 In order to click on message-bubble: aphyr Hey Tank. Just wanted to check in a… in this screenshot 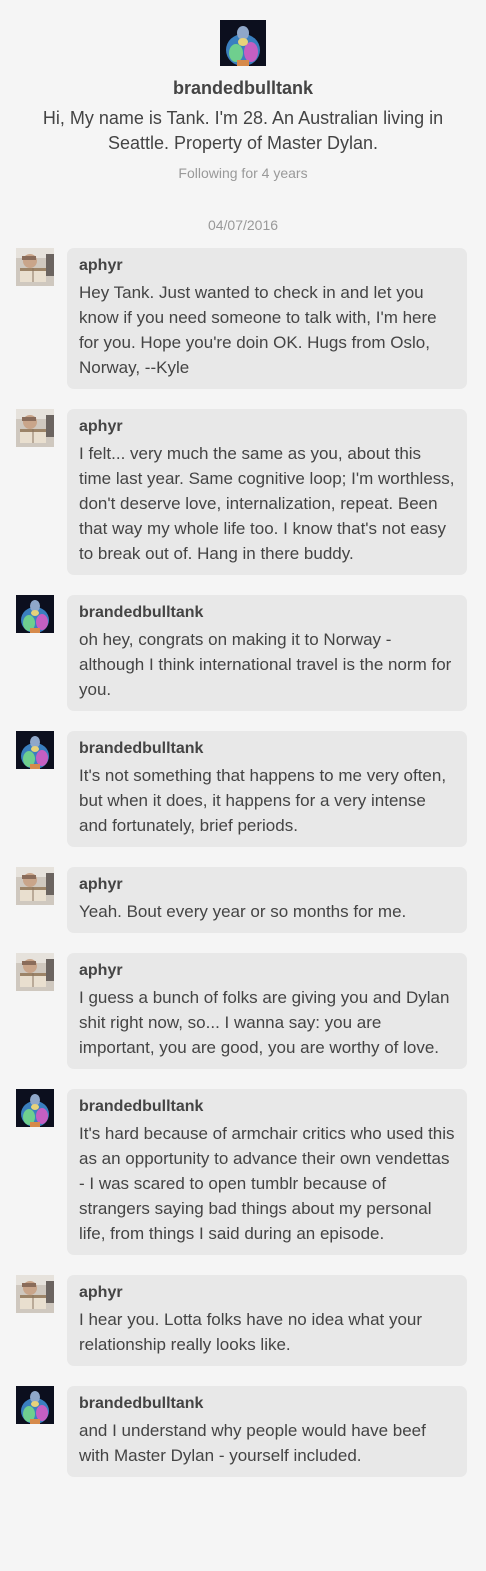, I will do `click(267, 318)`.